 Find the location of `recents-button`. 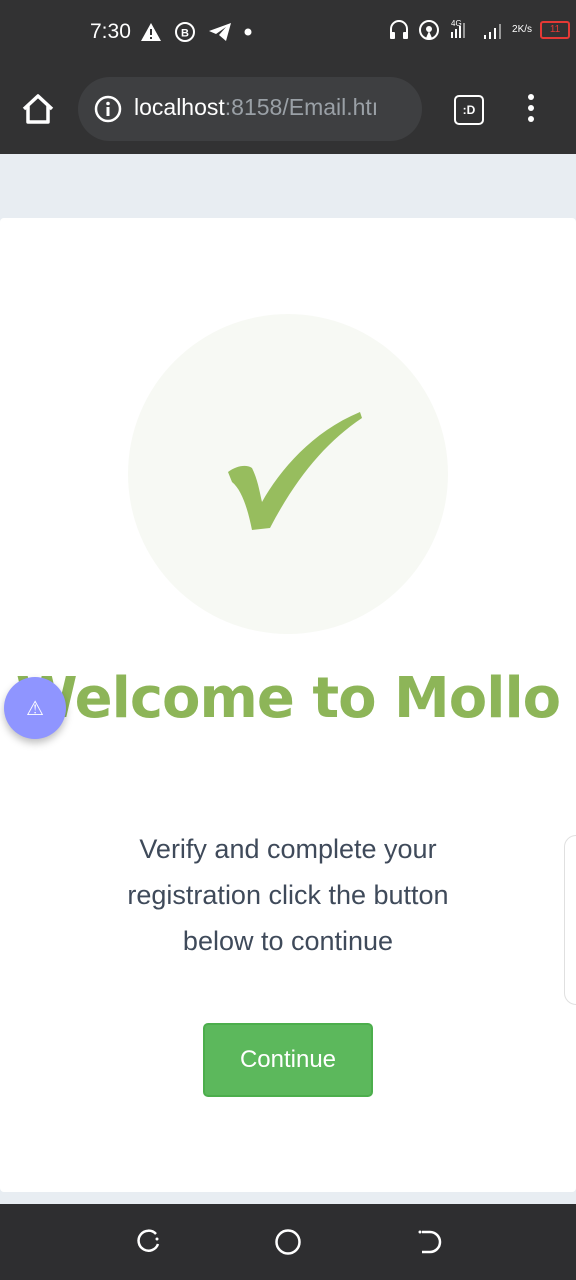

recents-button is located at coordinates (148, 1242).